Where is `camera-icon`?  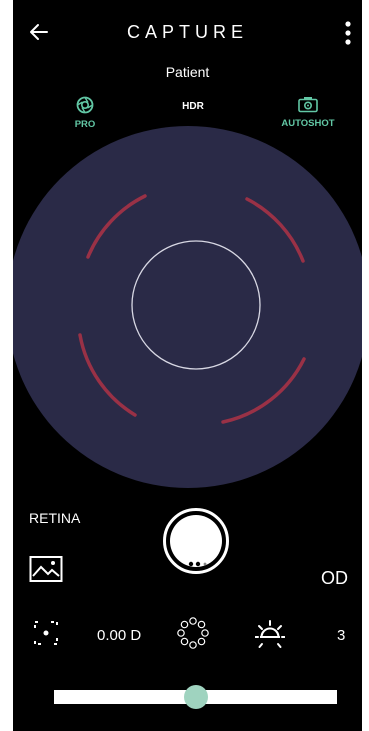
camera-icon is located at coordinates (308, 105).